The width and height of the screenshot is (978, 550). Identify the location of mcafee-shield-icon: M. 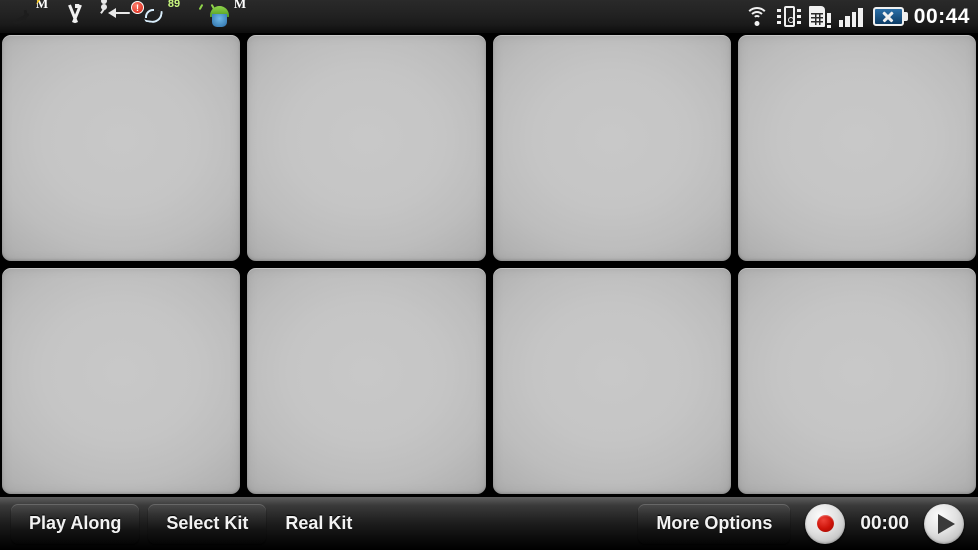
(240, 5).